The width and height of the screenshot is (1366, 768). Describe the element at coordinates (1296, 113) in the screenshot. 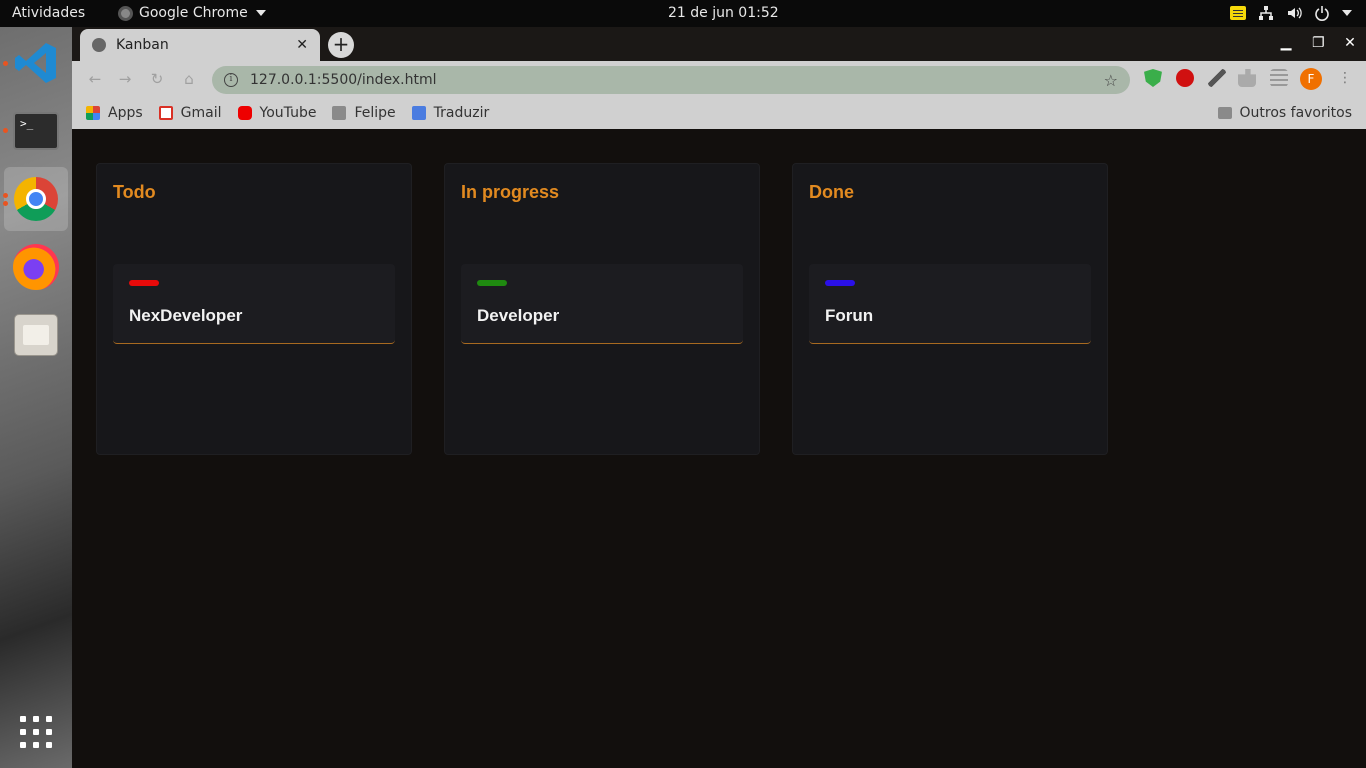

I see `other-bookmarks-label: Outros favoritos` at that location.